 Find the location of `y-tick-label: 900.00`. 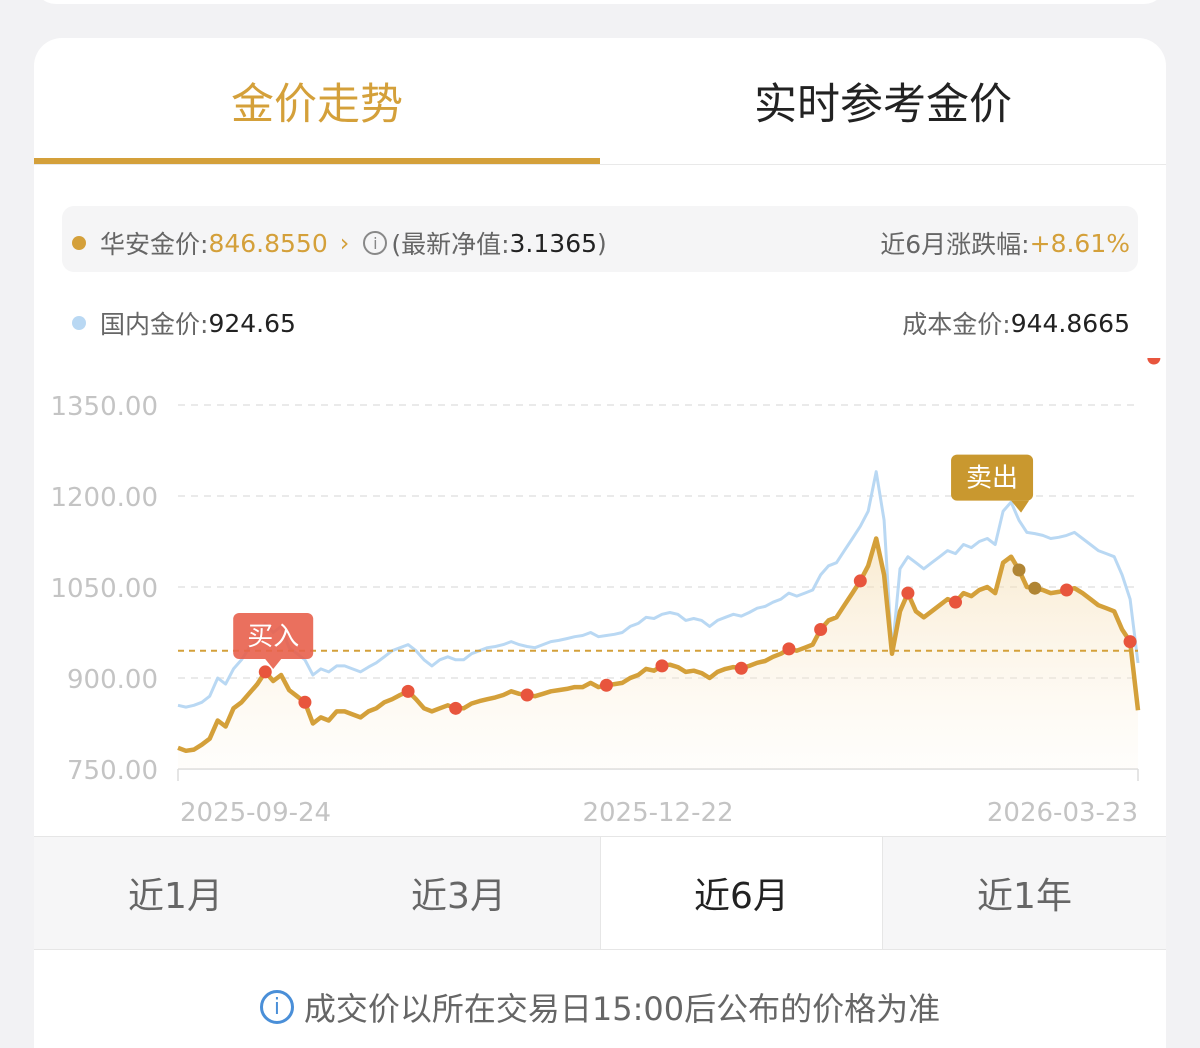

y-tick-label: 900.00 is located at coordinates (112, 680).